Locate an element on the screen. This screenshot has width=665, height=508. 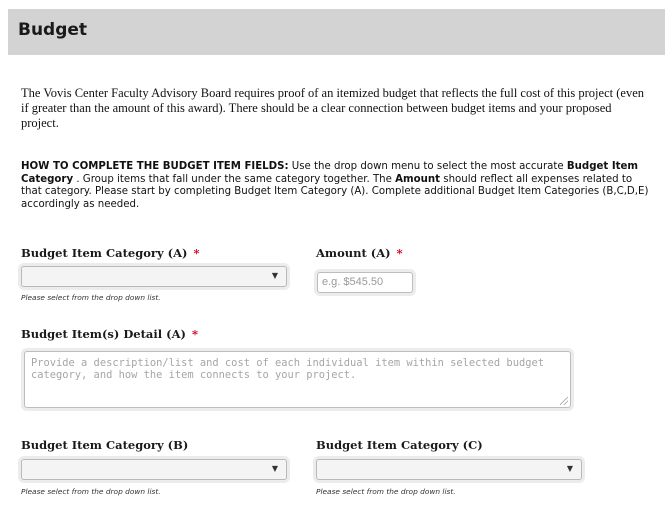
instructions-heading: HOW TO COMPLETE THE BUDGET ITEM FIELDS: is located at coordinates (155, 166).